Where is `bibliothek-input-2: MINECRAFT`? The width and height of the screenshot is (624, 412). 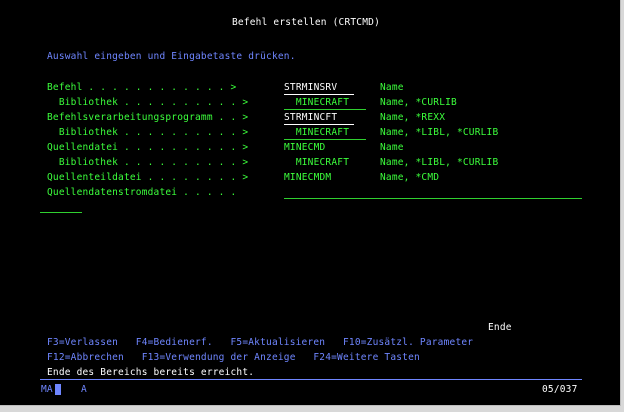
bibliothek-input-2: MINECRAFT is located at coordinates (325, 133).